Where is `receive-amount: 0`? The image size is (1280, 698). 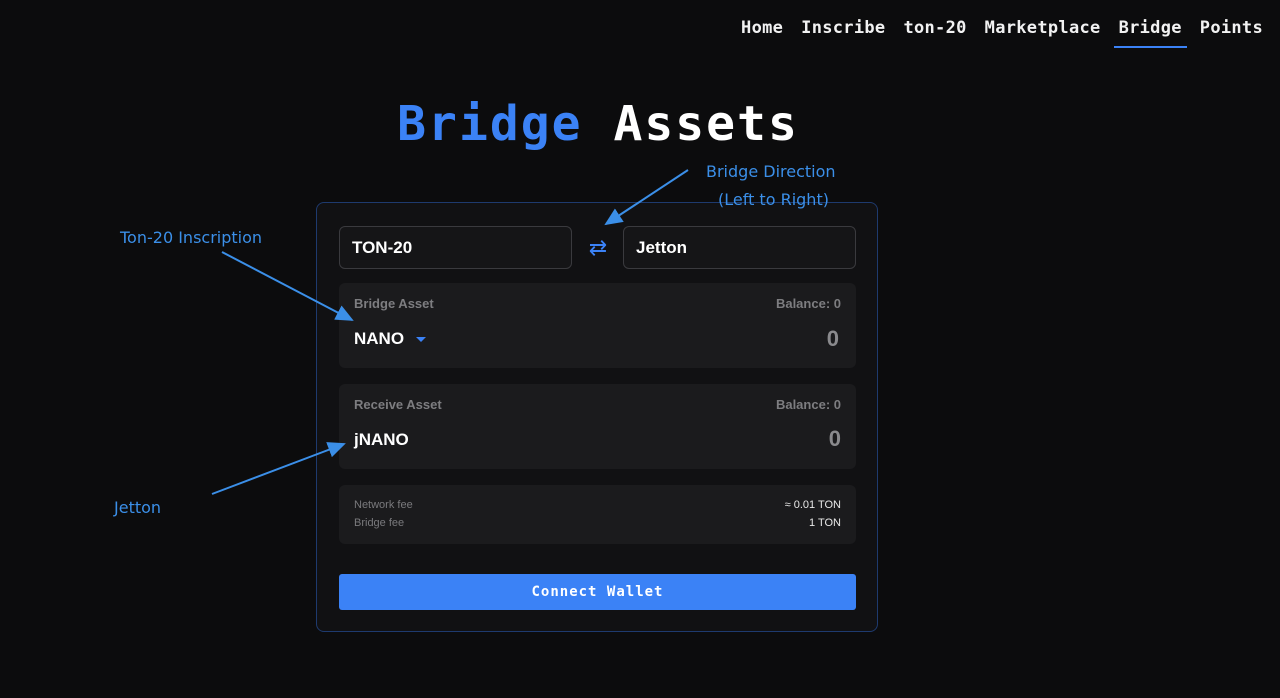
receive-amount: 0 is located at coordinates (834, 438).